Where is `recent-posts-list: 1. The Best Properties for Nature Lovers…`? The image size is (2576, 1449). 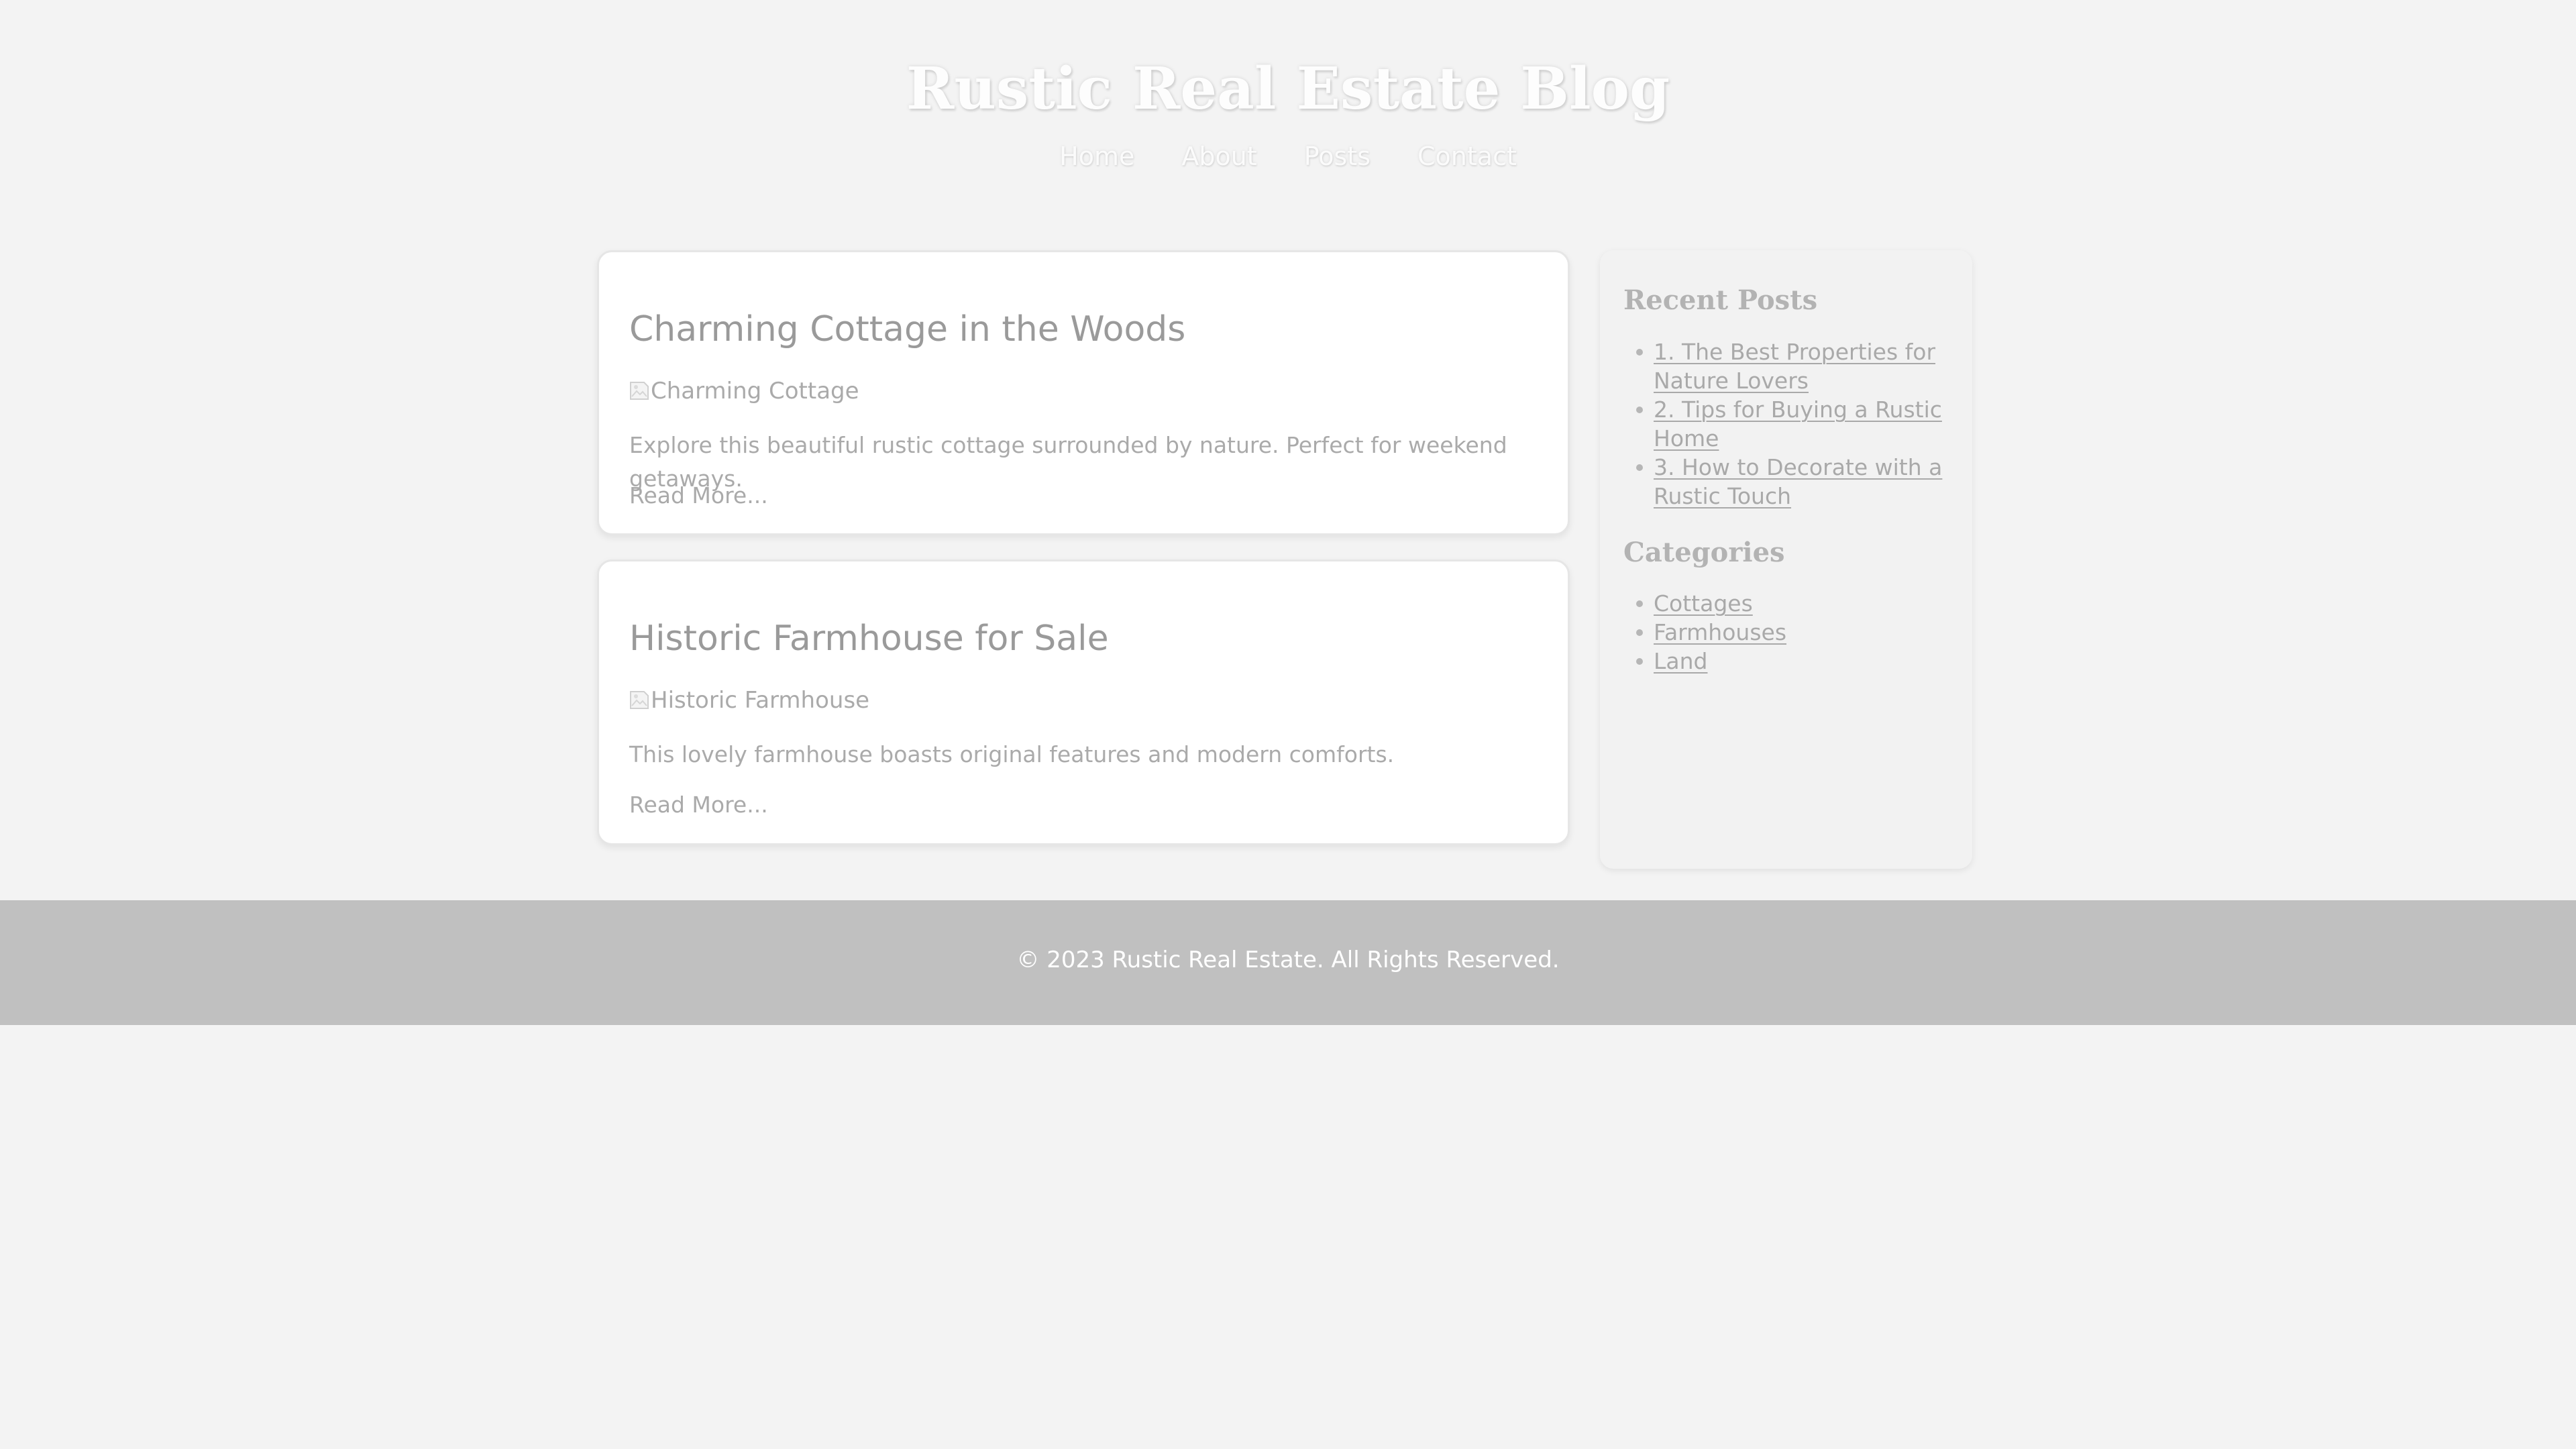 recent-posts-list: 1. The Best Properties for Nature Lovers… is located at coordinates (1797, 424).